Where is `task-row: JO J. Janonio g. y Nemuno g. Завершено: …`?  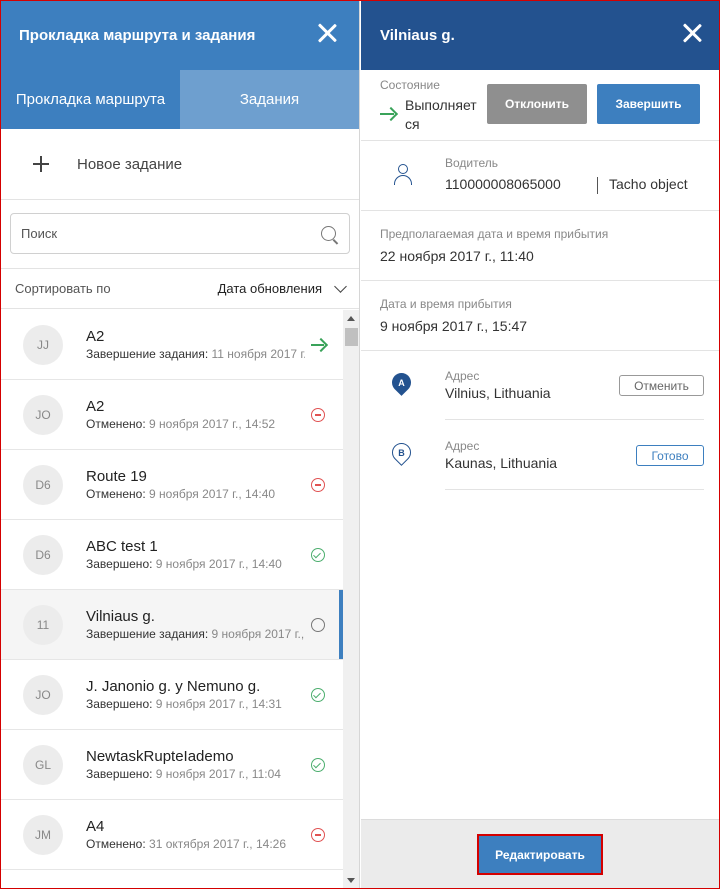 task-row: JO J. Janonio g. y Nemuno g. Завершено: … is located at coordinates (172, 695).